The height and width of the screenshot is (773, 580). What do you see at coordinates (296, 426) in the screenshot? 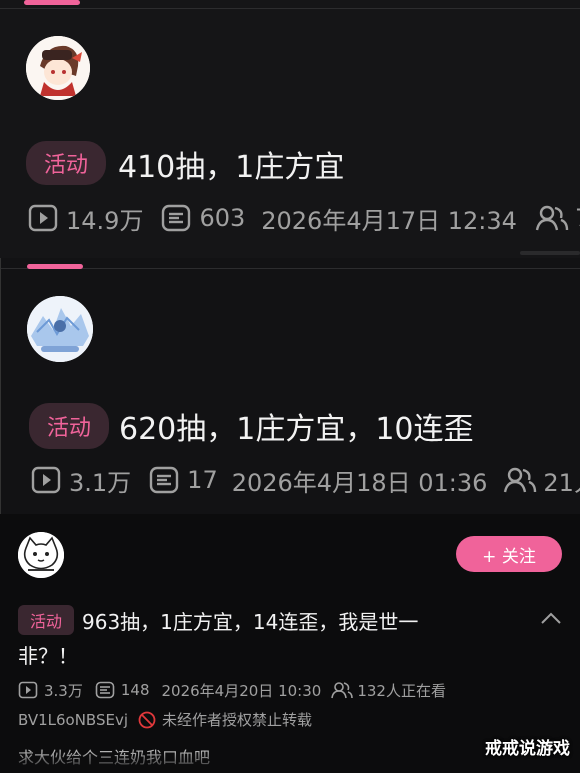
I see `post-title: 620抽，1庄方宜，10连歪` at bounding box center [296, 426].